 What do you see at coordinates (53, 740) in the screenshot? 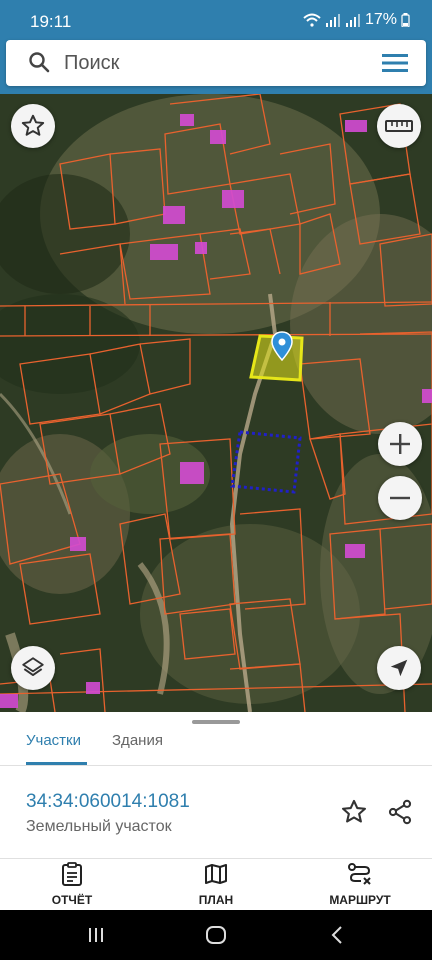
I see `tab-parcels: Участки` at bounding box center [53, 740].